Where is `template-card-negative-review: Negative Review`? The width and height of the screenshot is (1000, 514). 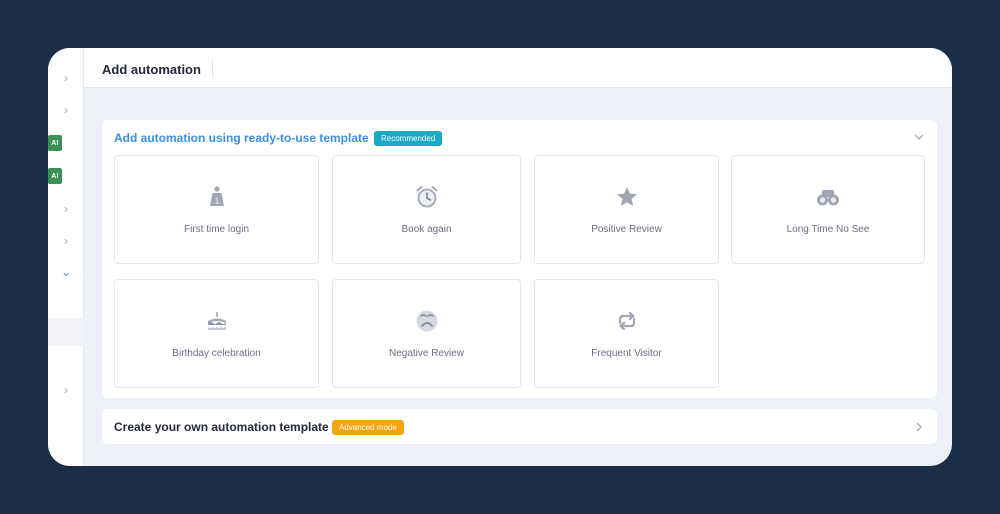 template-card-negative-review: Negative Review is located at coordinates (426, 333).